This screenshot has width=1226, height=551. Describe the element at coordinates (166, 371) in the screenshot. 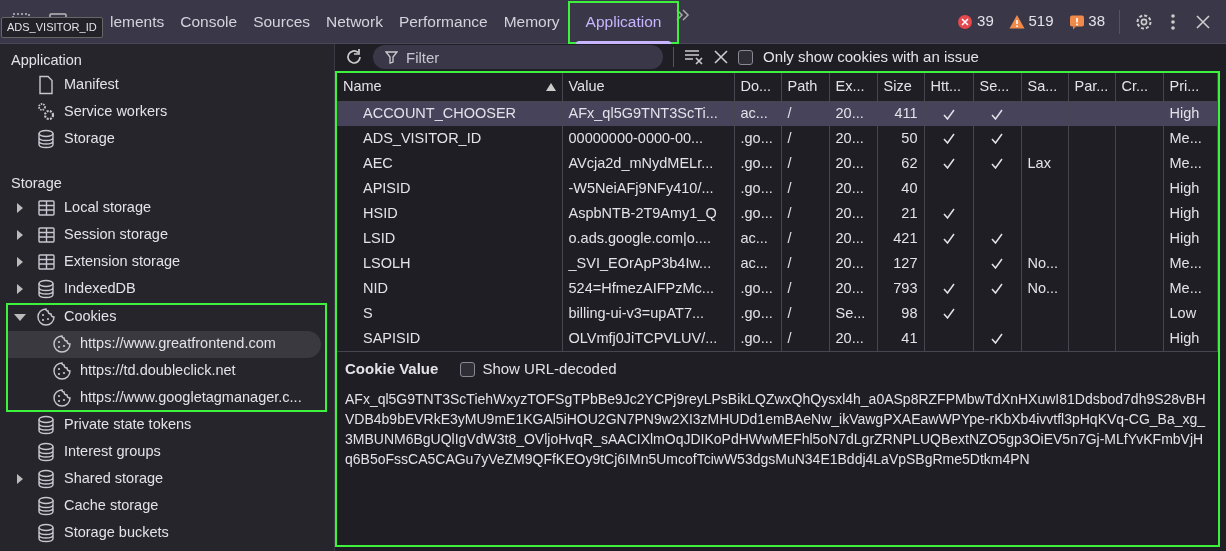

I see `sidebar-item: https://td.doubleclick.net` at that location.